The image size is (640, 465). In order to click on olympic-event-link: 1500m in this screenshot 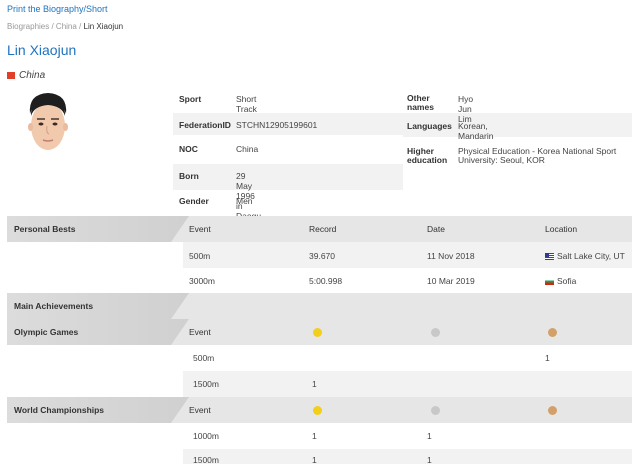, I will do `click(206, 384)`.